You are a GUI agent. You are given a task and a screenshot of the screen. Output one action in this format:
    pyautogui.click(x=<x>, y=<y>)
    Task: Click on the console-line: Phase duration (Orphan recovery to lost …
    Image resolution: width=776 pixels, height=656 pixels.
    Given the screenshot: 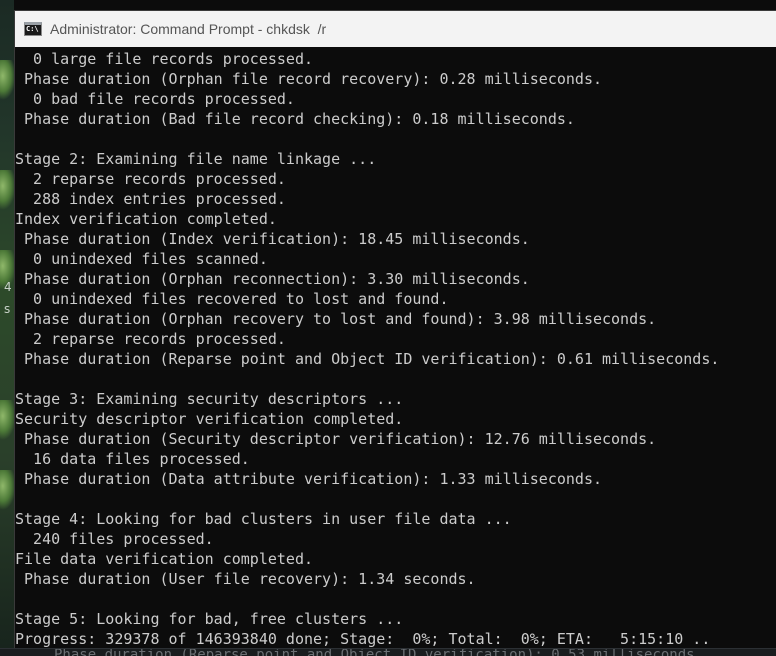 What is the action you would take?
    pyautogui.click(x=336, y=319)
    